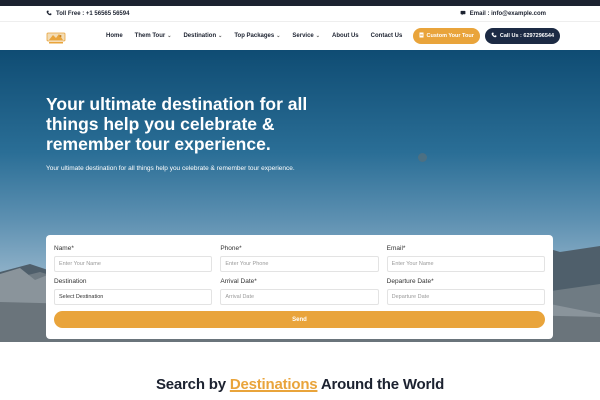  I want to click on name-label: Name*, so click(64, 248).